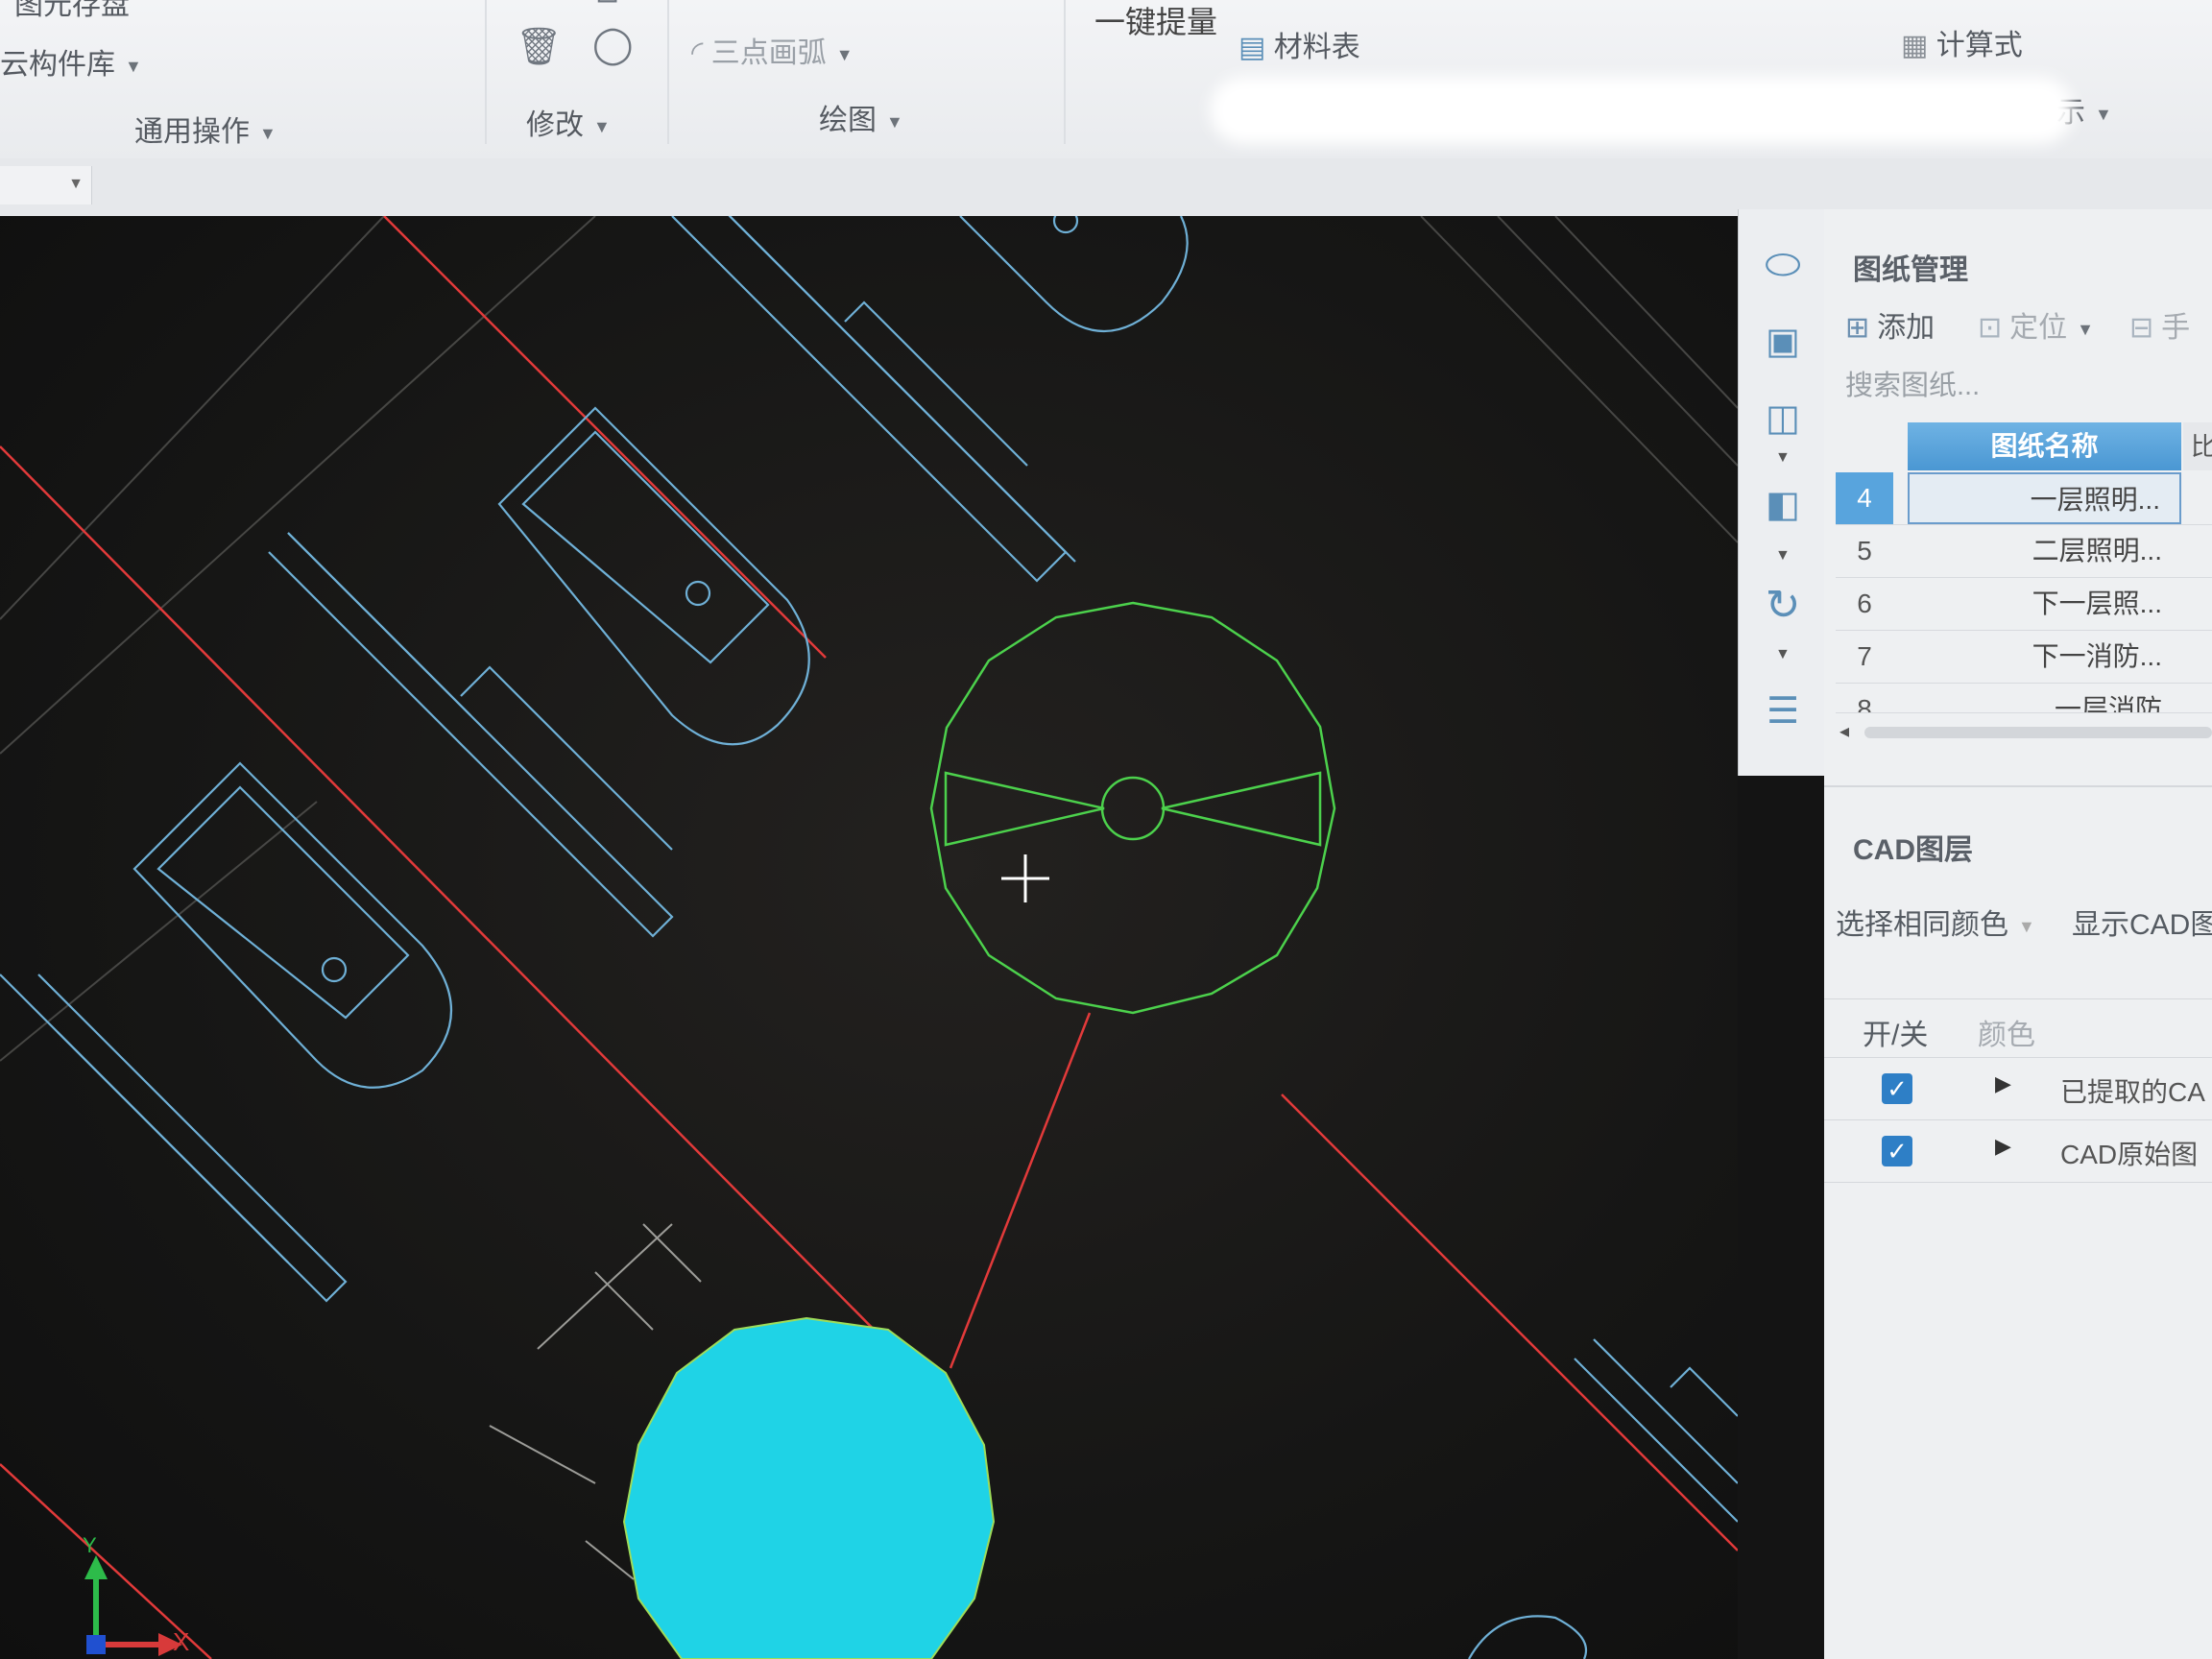 The height and width of the screenshot is (1659, 2212). Describe the element at coordinates (1864, 704) in the screenshot. I see `row-number: 8` at that location.